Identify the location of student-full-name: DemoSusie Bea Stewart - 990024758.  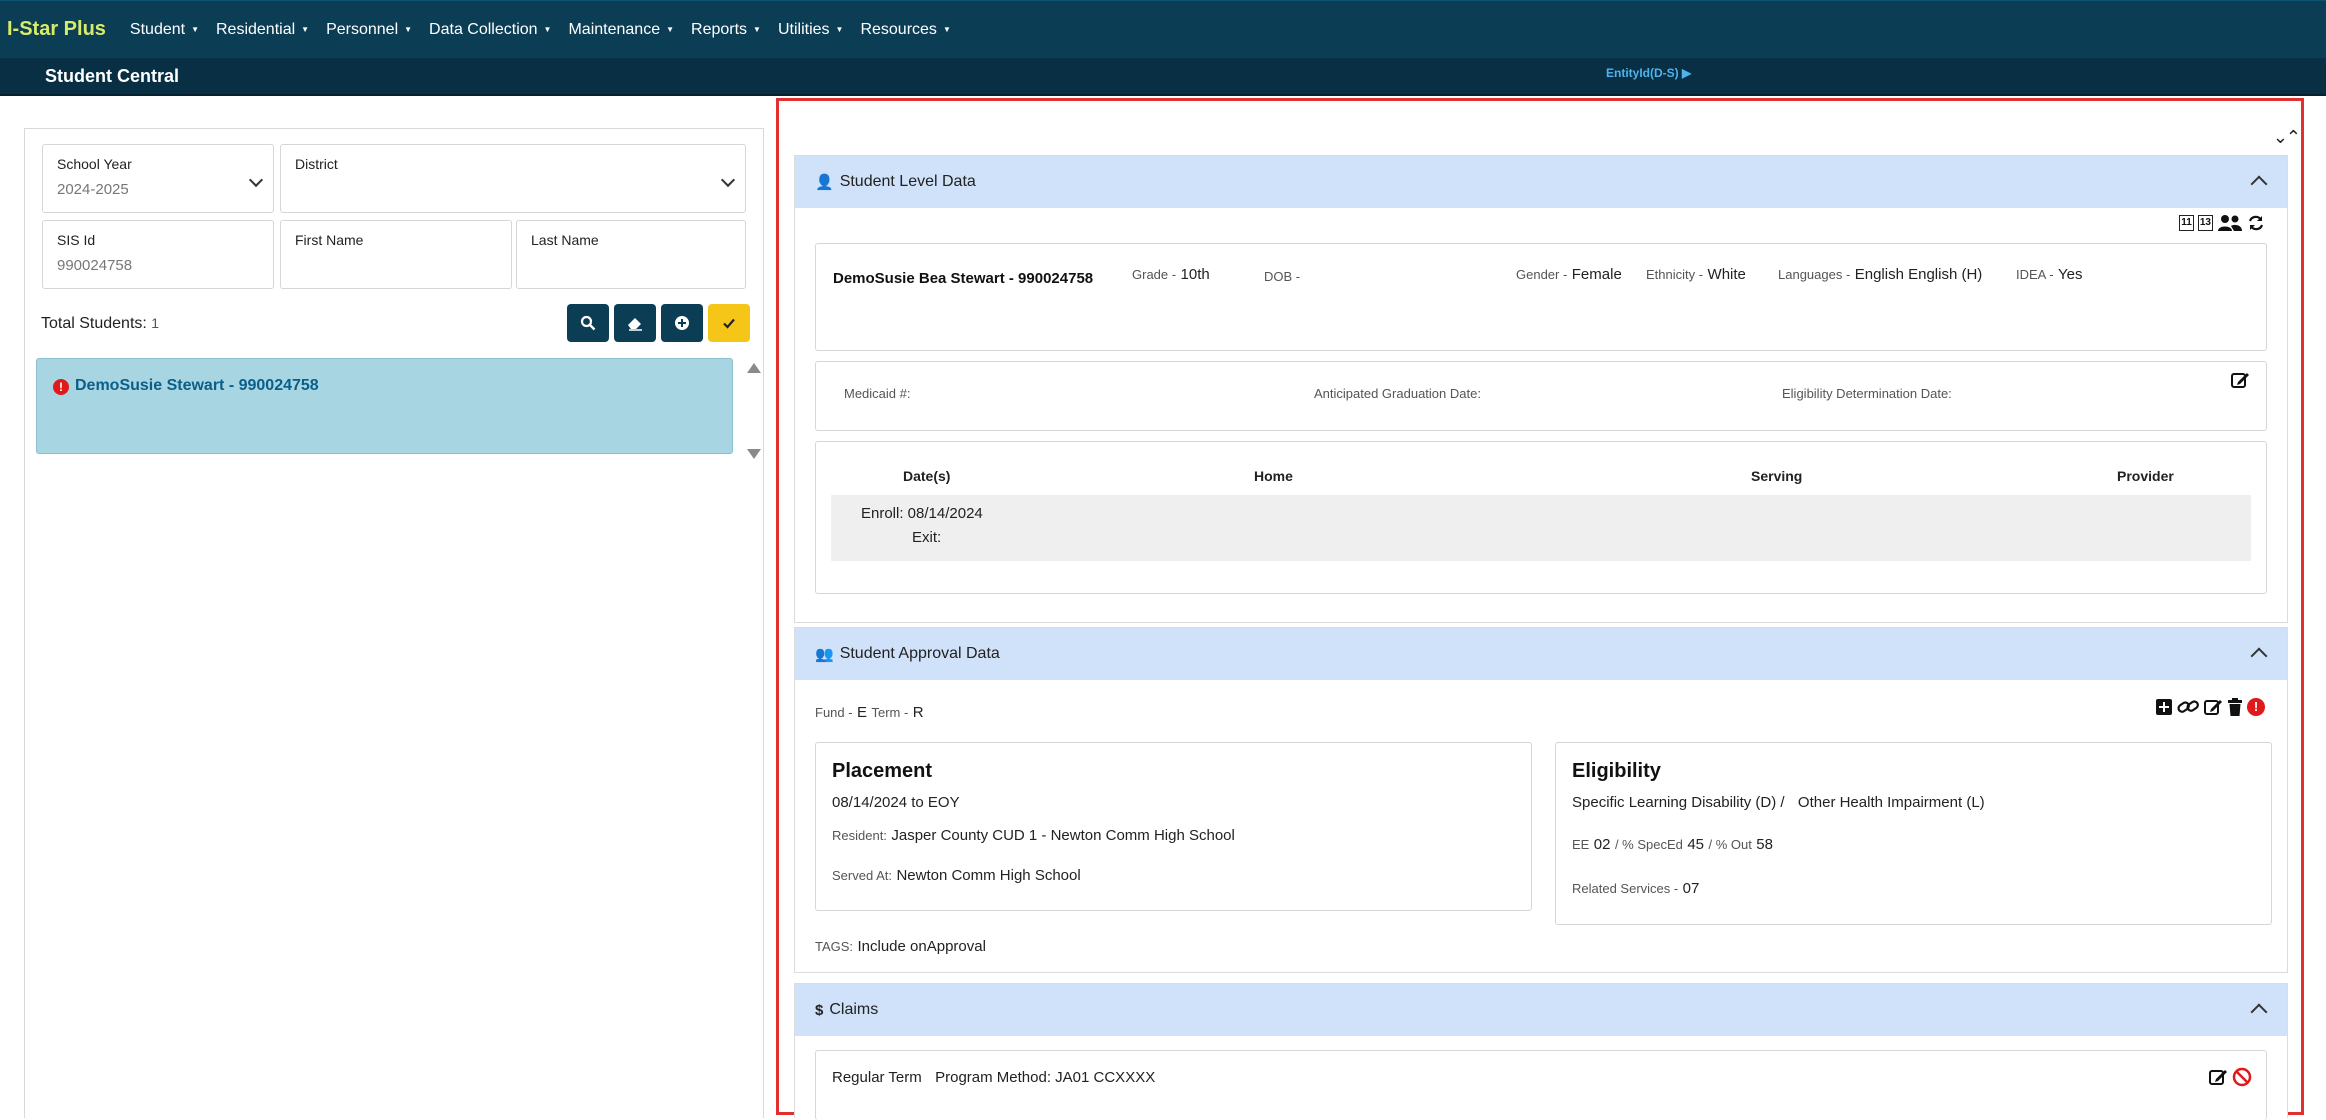
(963, 278).